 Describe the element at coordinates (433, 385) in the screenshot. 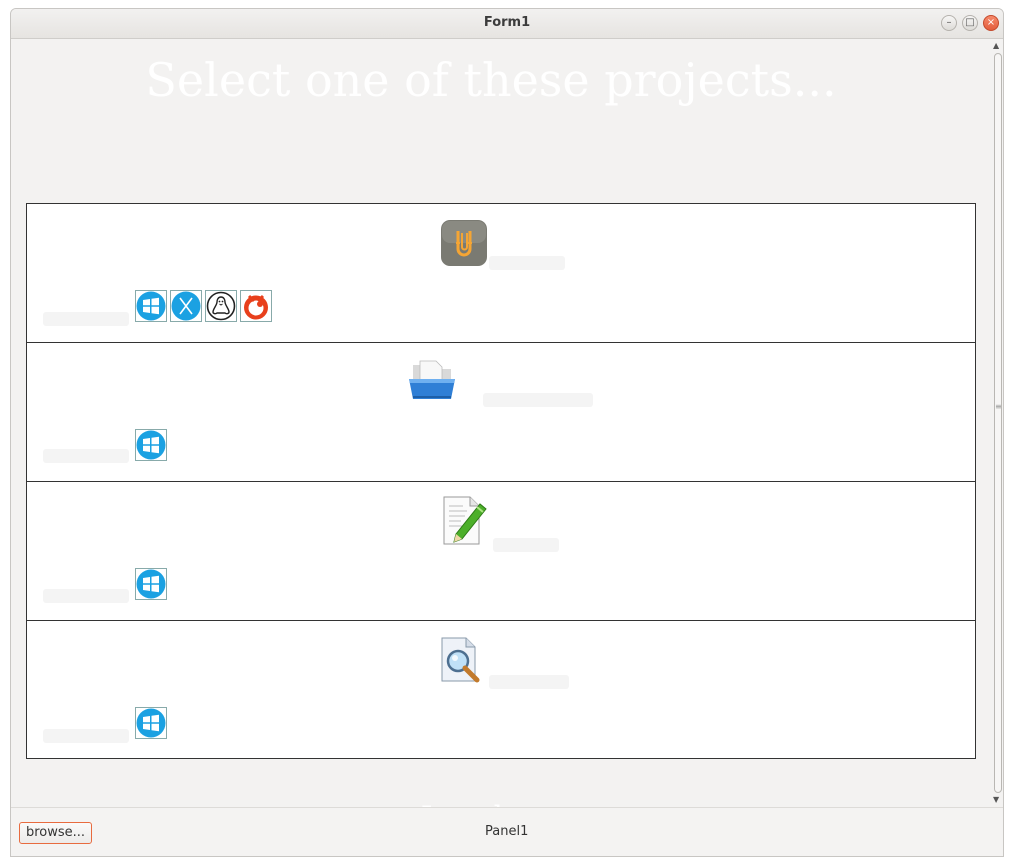

I see `open-folder-icon` at that location.